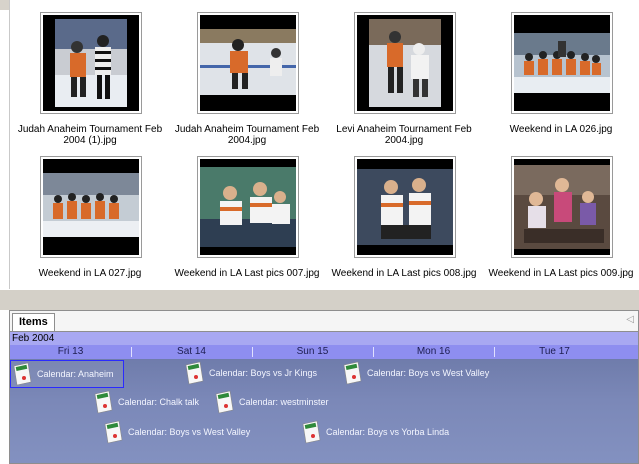  What do you see at coordinates (433, 351) in the screenshot?
I see `day-label-mon: Mon 16` at bounding box center [433, 351].